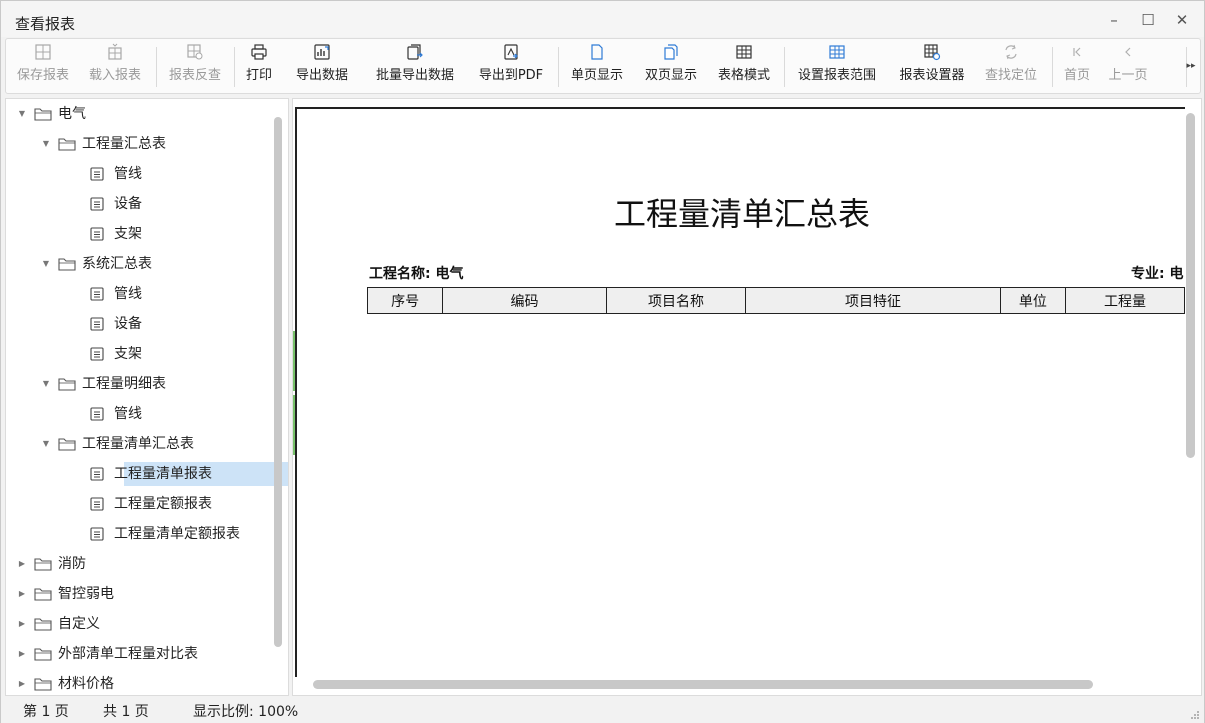  Describe the element at coordinates (45, 24) in the screenshot. I see `window-title: 查看报表` at that location.